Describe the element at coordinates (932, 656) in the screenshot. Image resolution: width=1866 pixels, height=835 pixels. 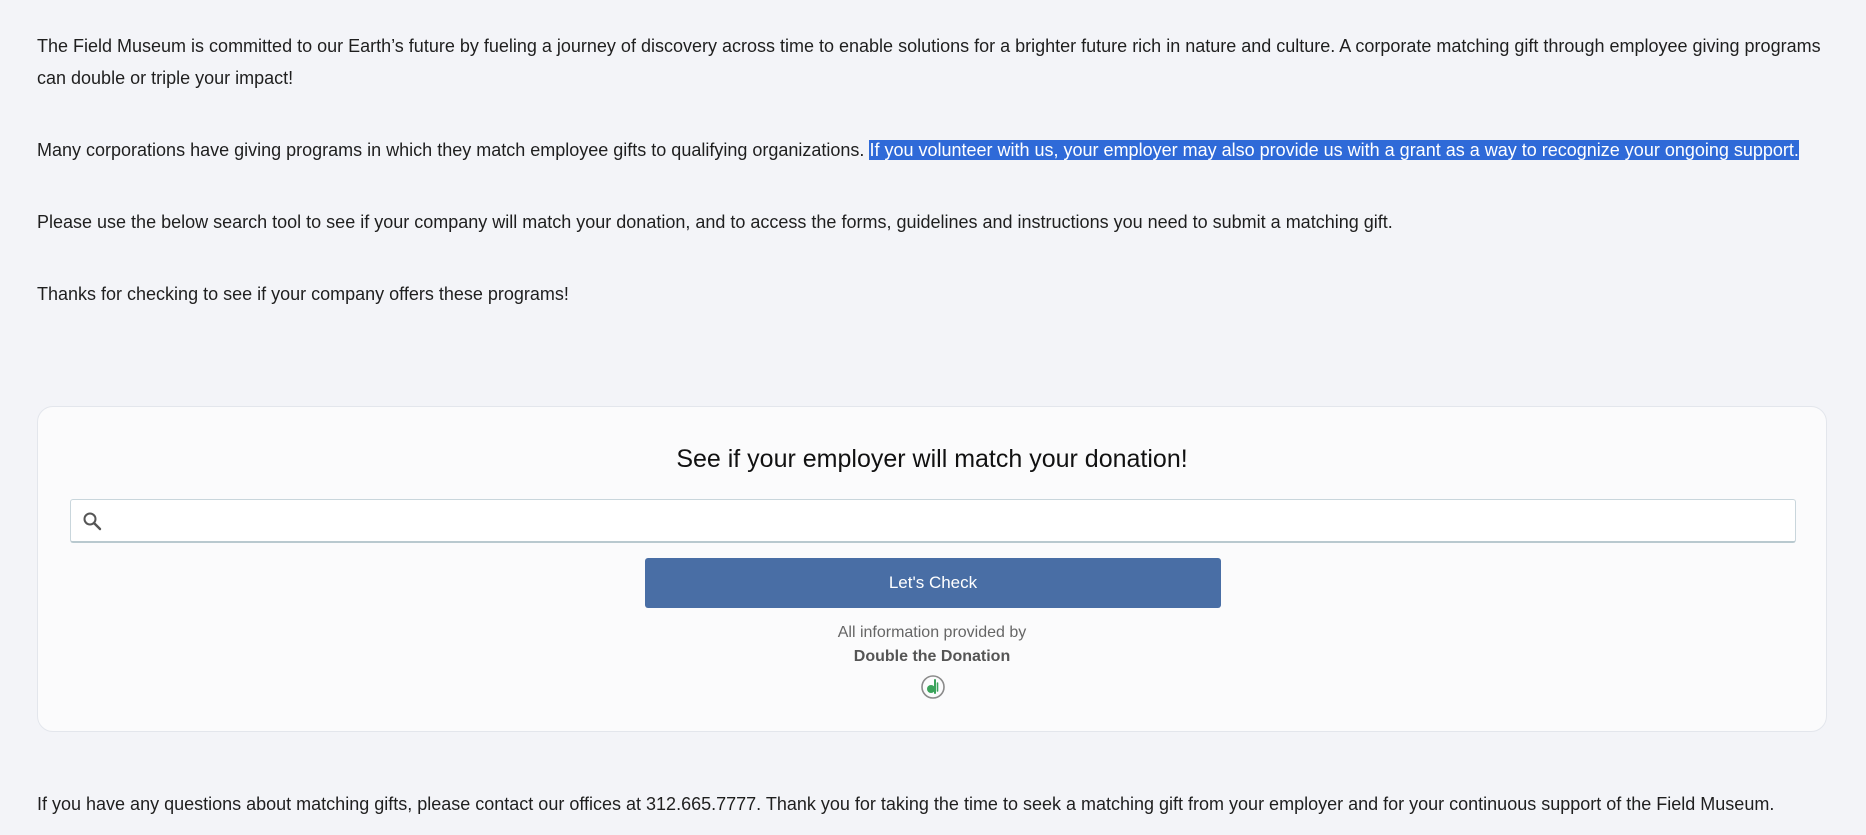
I see `credit-brand: Double the Donation` at that location.